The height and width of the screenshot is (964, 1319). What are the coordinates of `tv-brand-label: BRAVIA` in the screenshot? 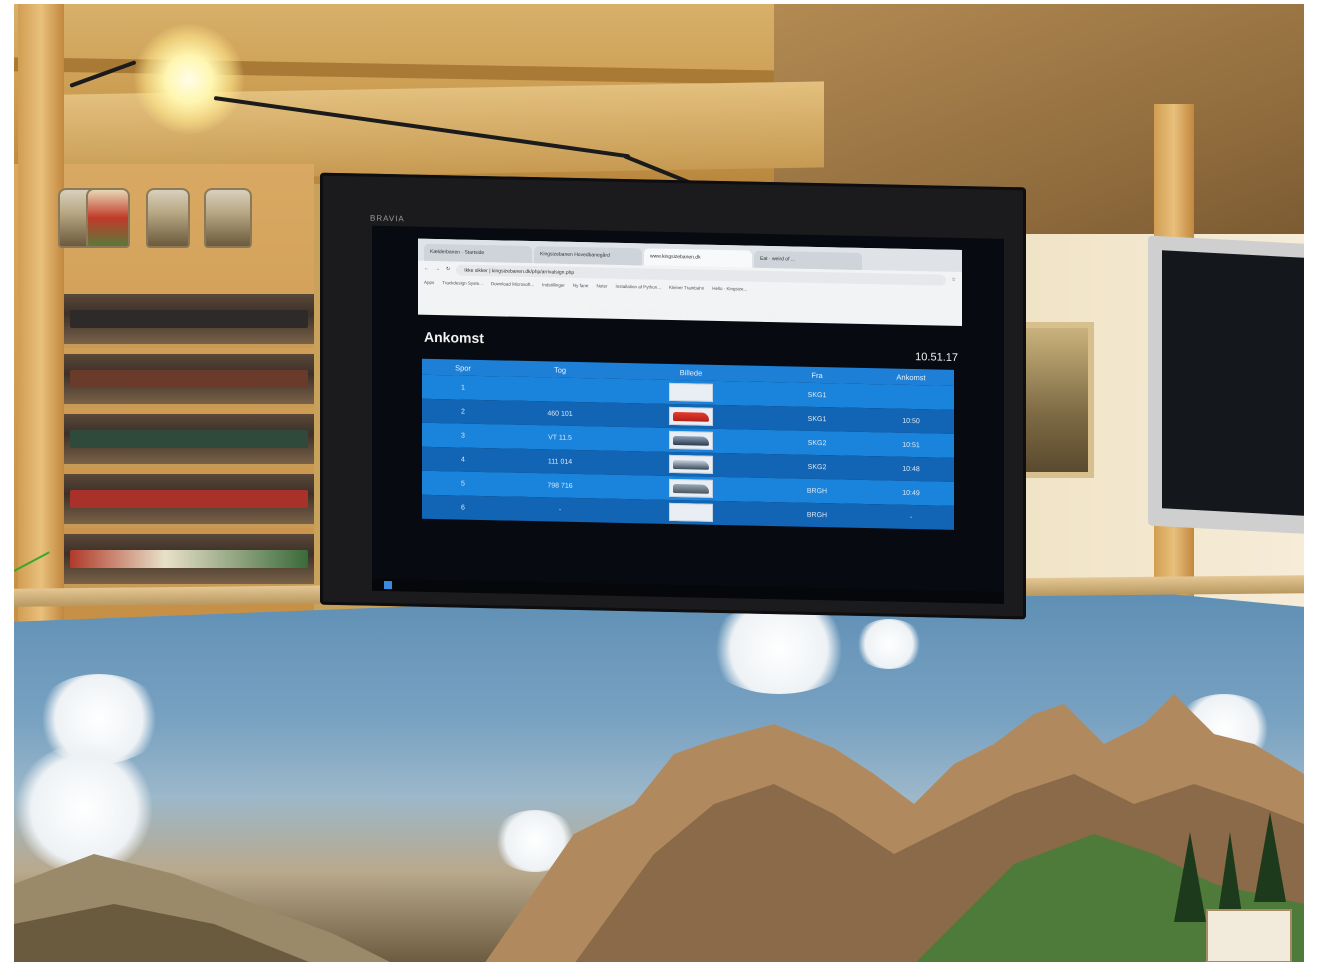 It's located at (387, 218).